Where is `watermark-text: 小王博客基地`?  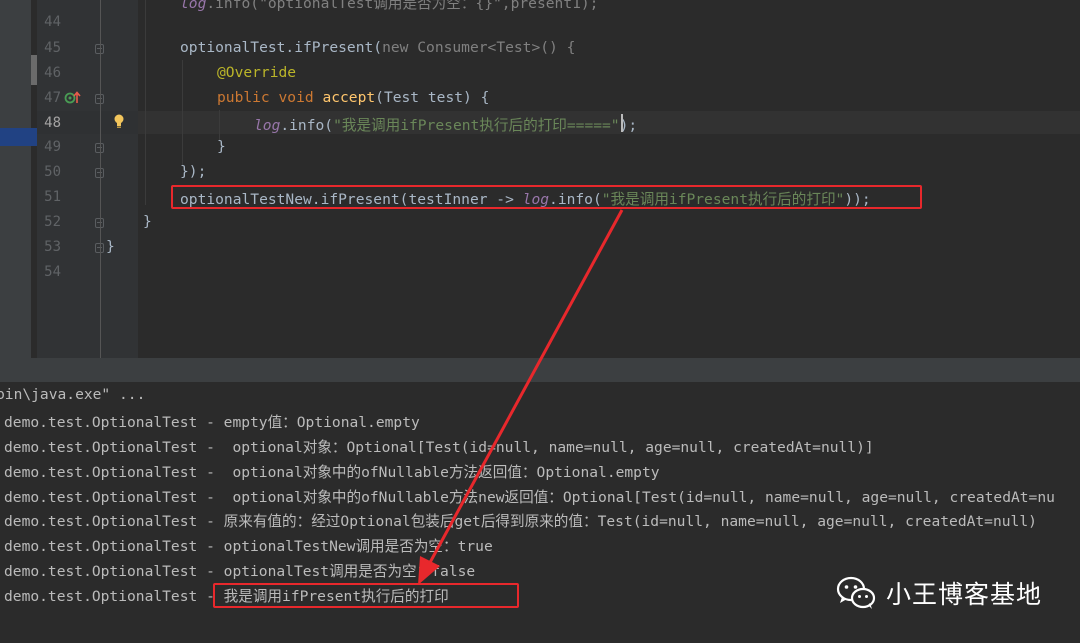
watermark-text: 小王博客基地 is located at coordinates (964, 594).